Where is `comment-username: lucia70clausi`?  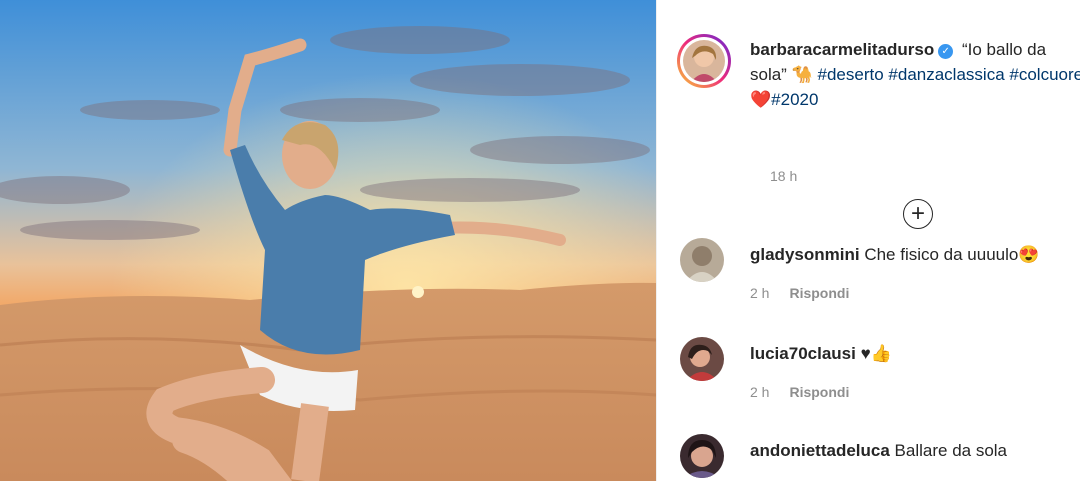
comment-username: lucia70clausi is located at coordinates (803, 353).